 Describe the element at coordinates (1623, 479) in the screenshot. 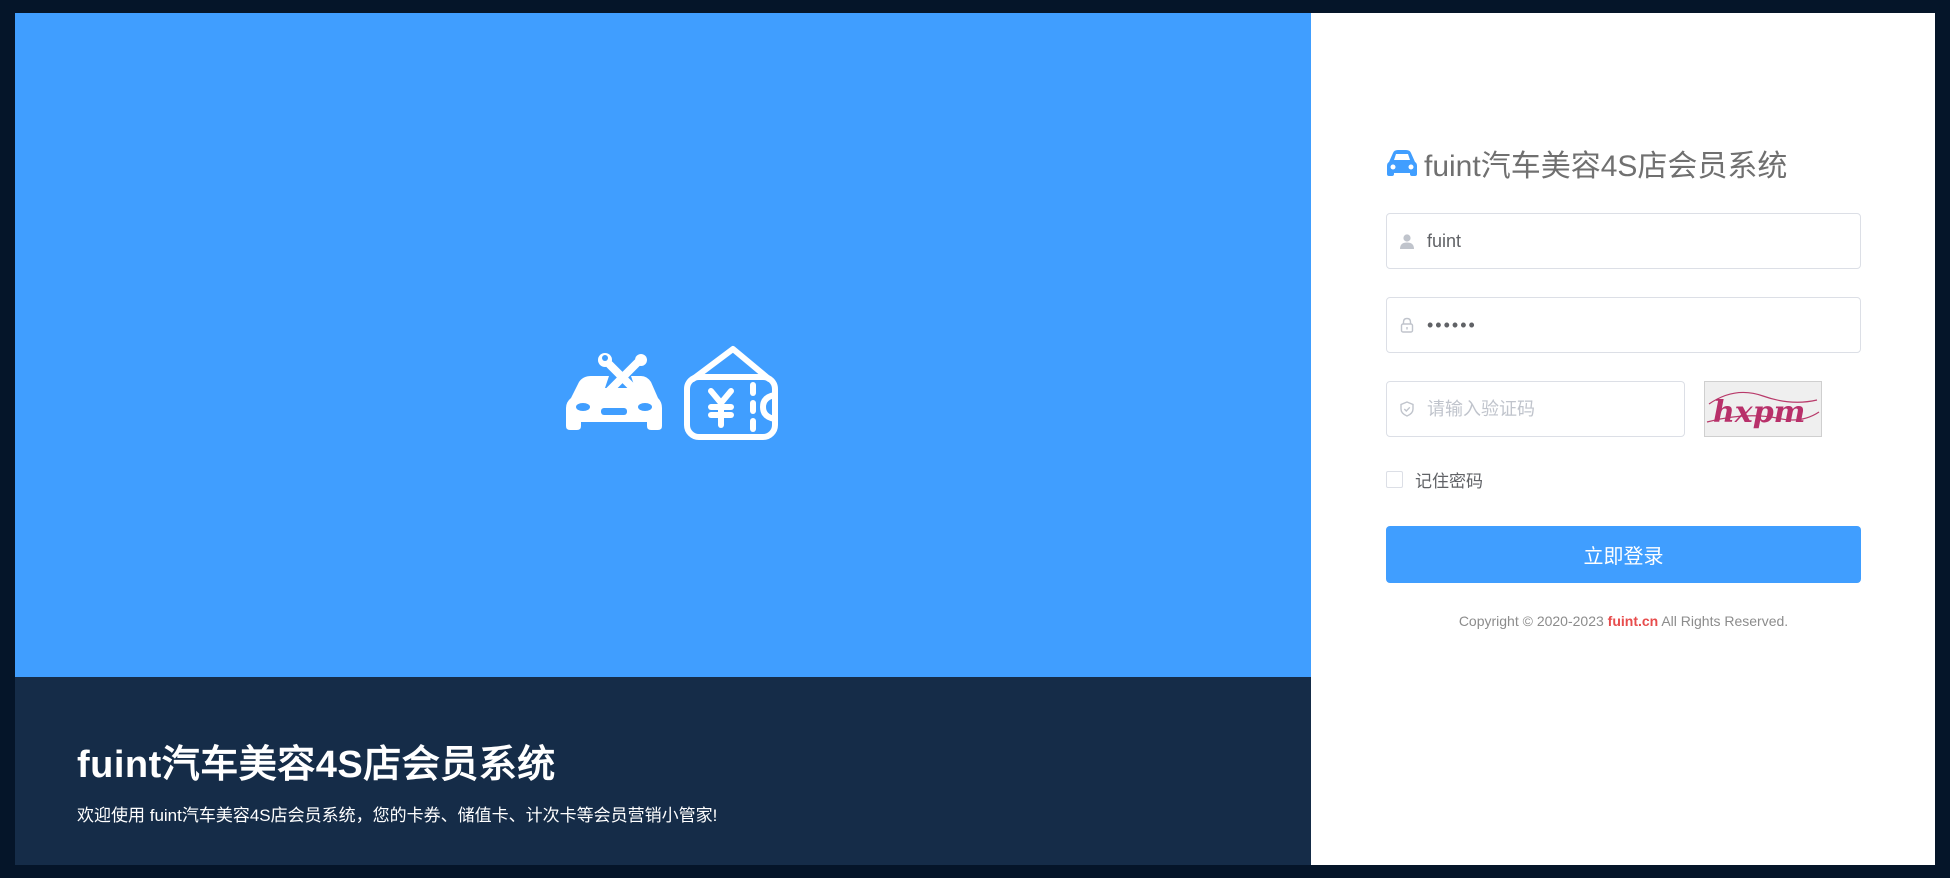

I see `remember-row: 记住密码` at that location.